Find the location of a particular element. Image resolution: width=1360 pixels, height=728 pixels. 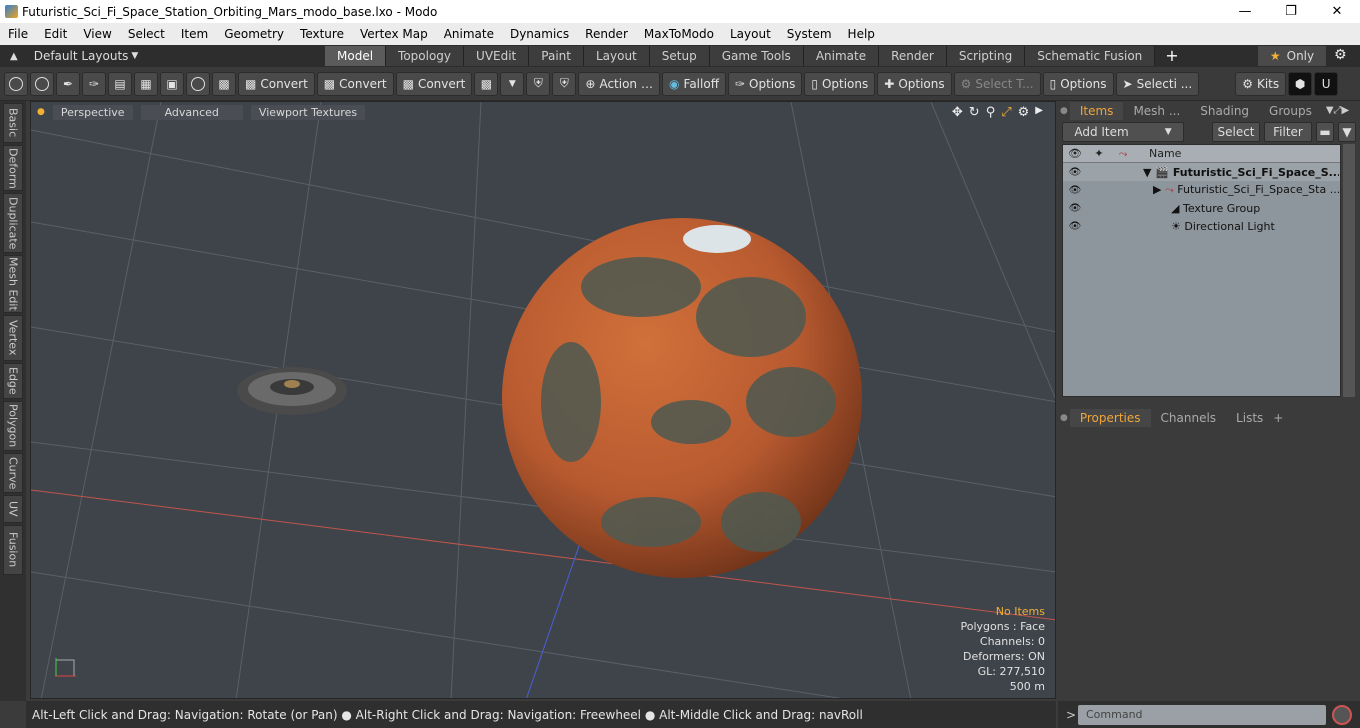

vtab-deform: Deform is located at coordinates (13, 168).